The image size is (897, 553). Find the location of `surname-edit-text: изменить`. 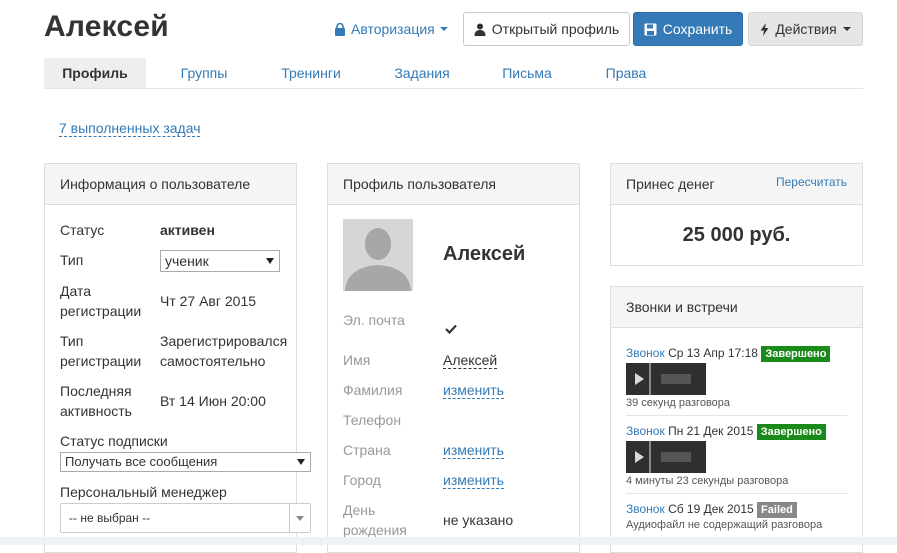

surname-edit-text: изменить is located at coordinates (473, 390).